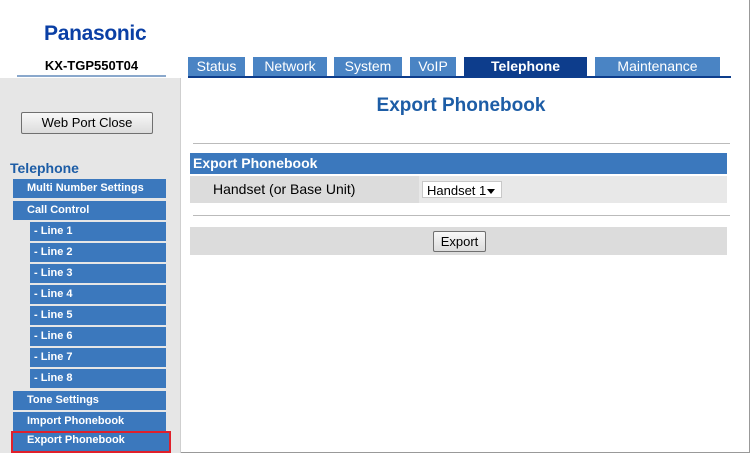  What do you see at coordinates (89, 400) in the screenshot?
I see `sidebar-item-tone-settings: Tone Settings` at bounding box center [89, 400].